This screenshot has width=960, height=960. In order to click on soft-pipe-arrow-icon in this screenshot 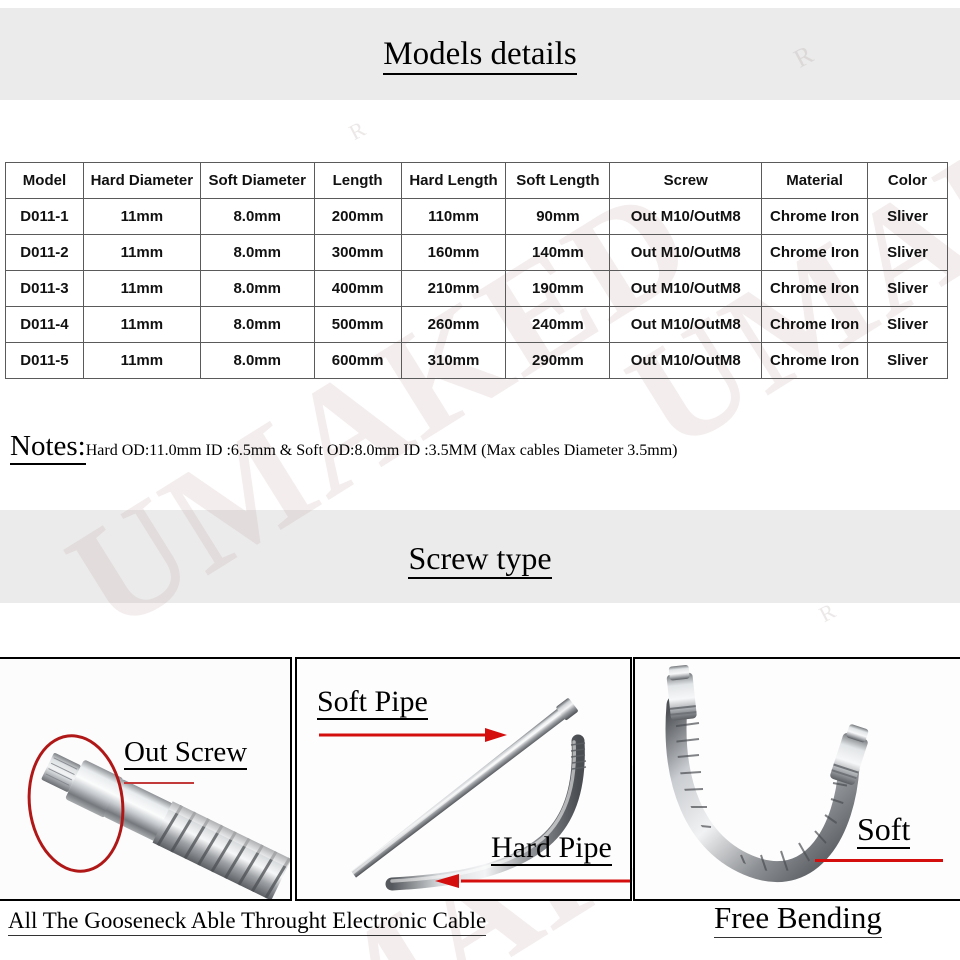, I will do `click(413, 735)`.